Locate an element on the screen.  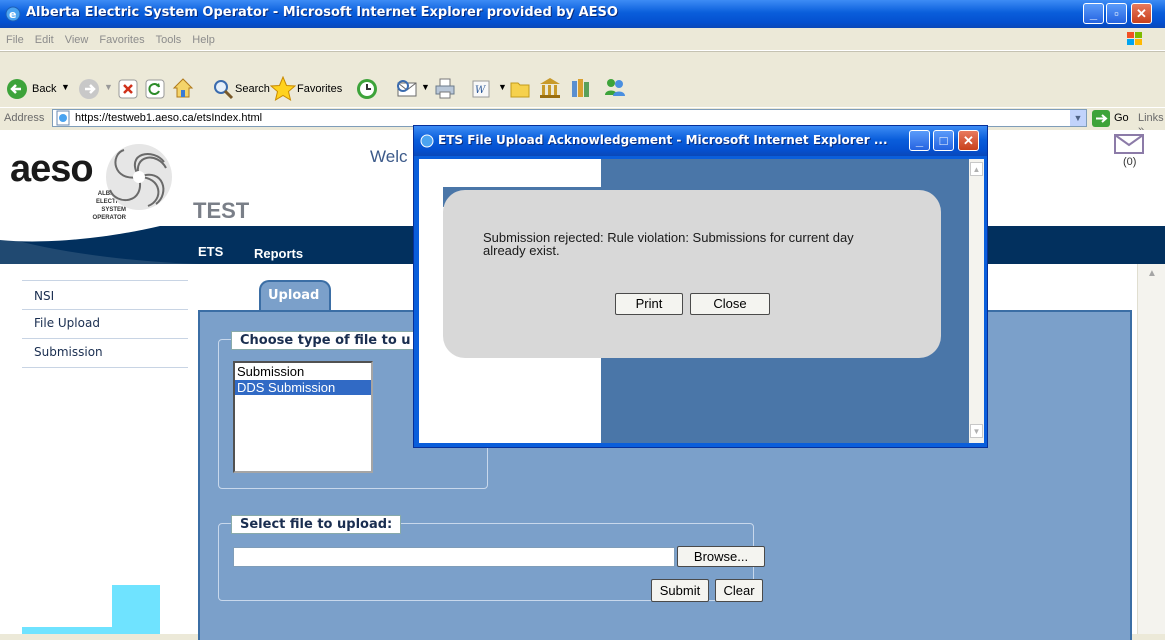
search-icon is located at coordinates (224, 90).